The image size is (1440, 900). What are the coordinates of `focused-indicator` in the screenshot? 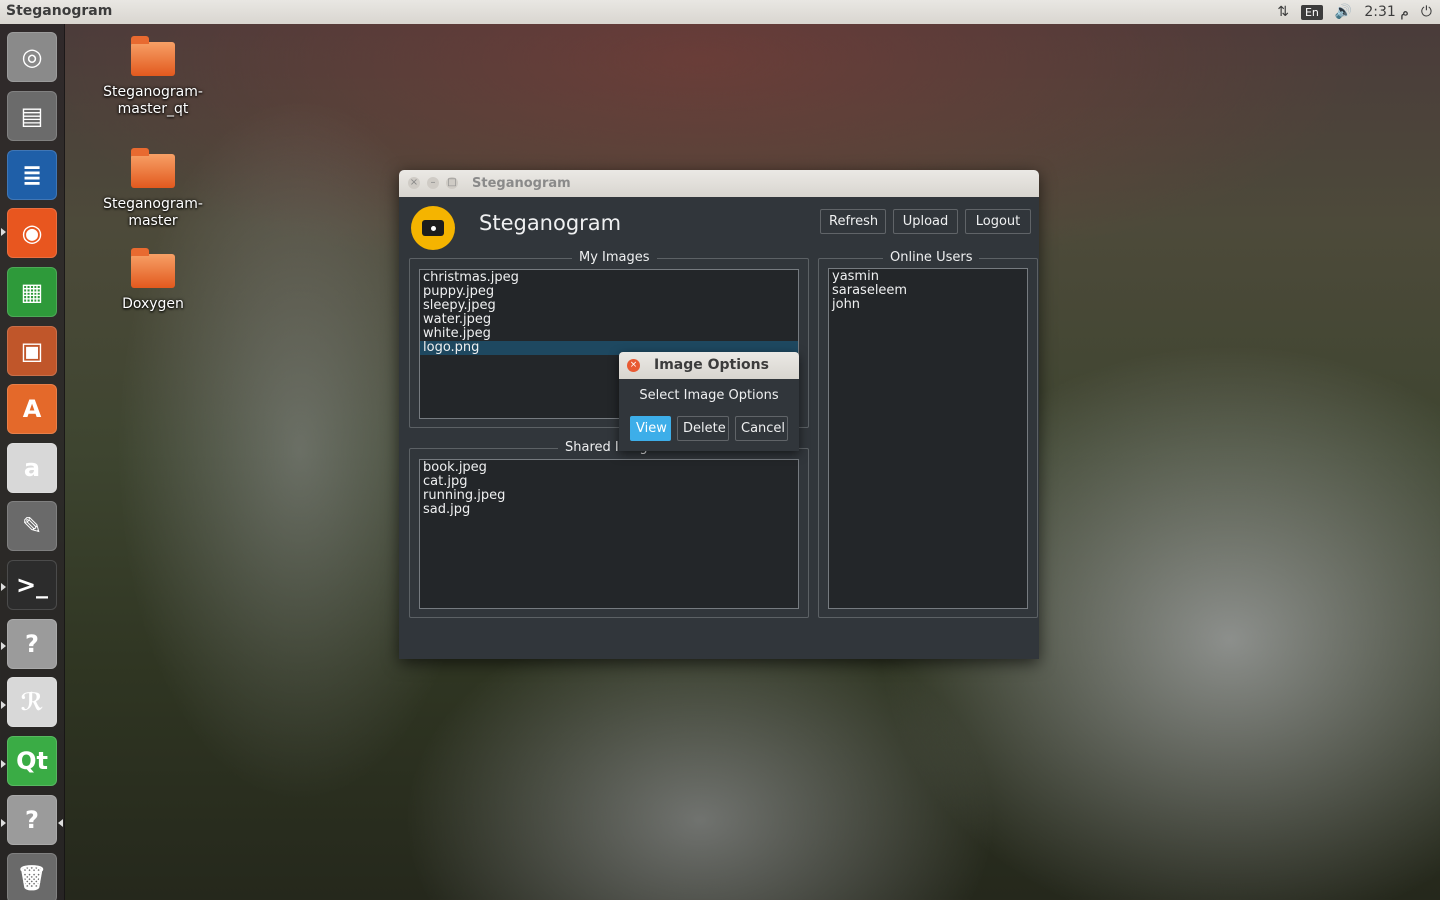 It's located at (60, 823).